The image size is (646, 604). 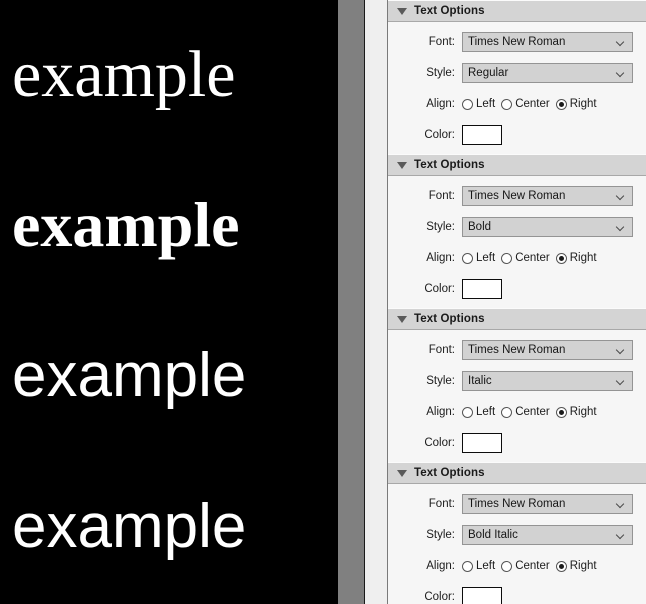 What do you see at coordinates (547, 381) in the screenshot?
I see `style-select: Italic` at bounding box center [547, 381].